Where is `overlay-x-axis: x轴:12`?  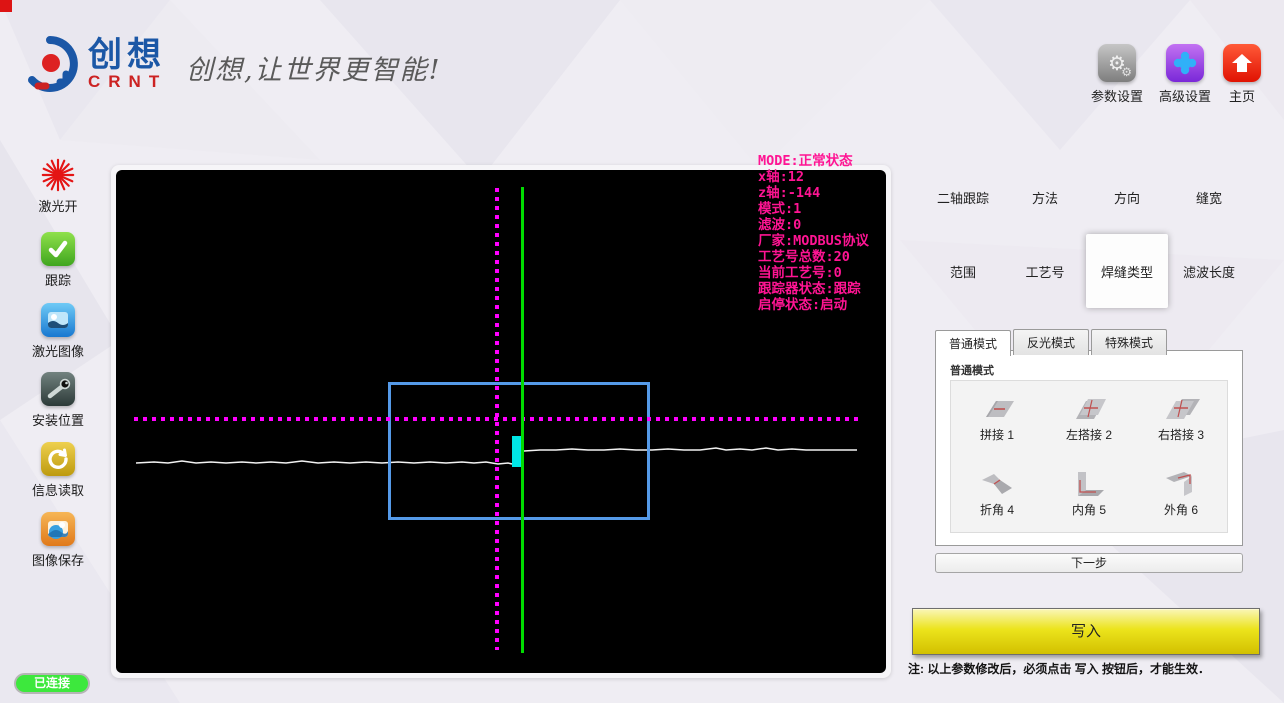 overlay-x-axis: x轴:12 is located at coordinates (781, 177).